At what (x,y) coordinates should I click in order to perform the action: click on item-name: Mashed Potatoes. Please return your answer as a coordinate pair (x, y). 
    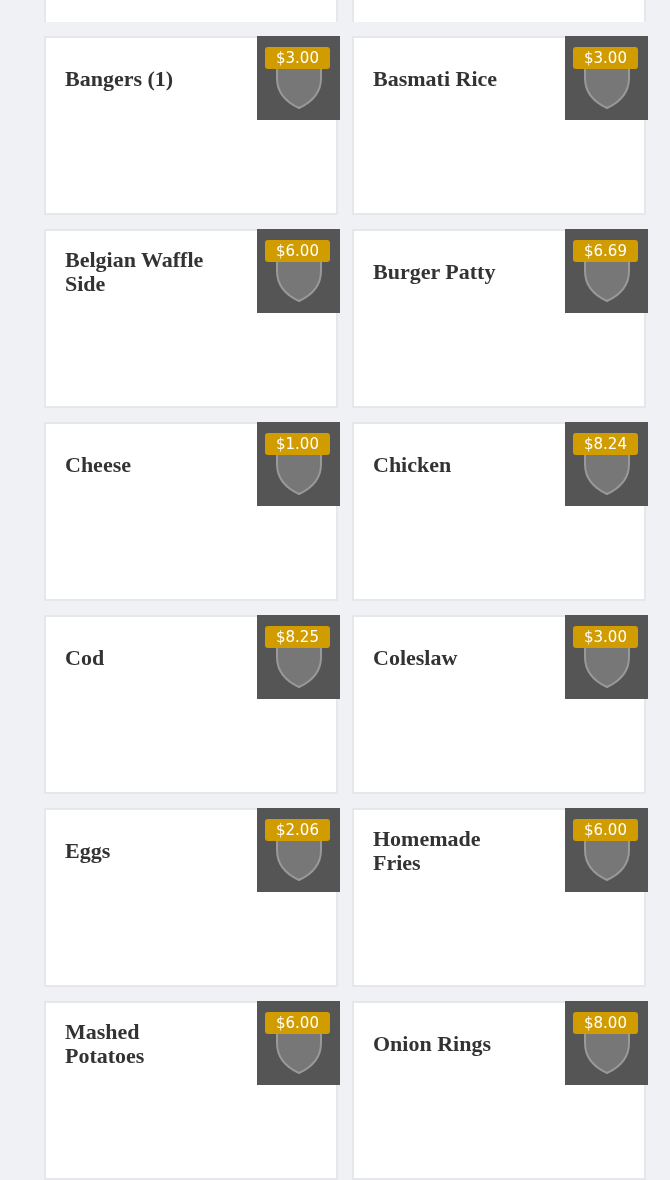
    Looking at the image, I should click on (105, 1044).